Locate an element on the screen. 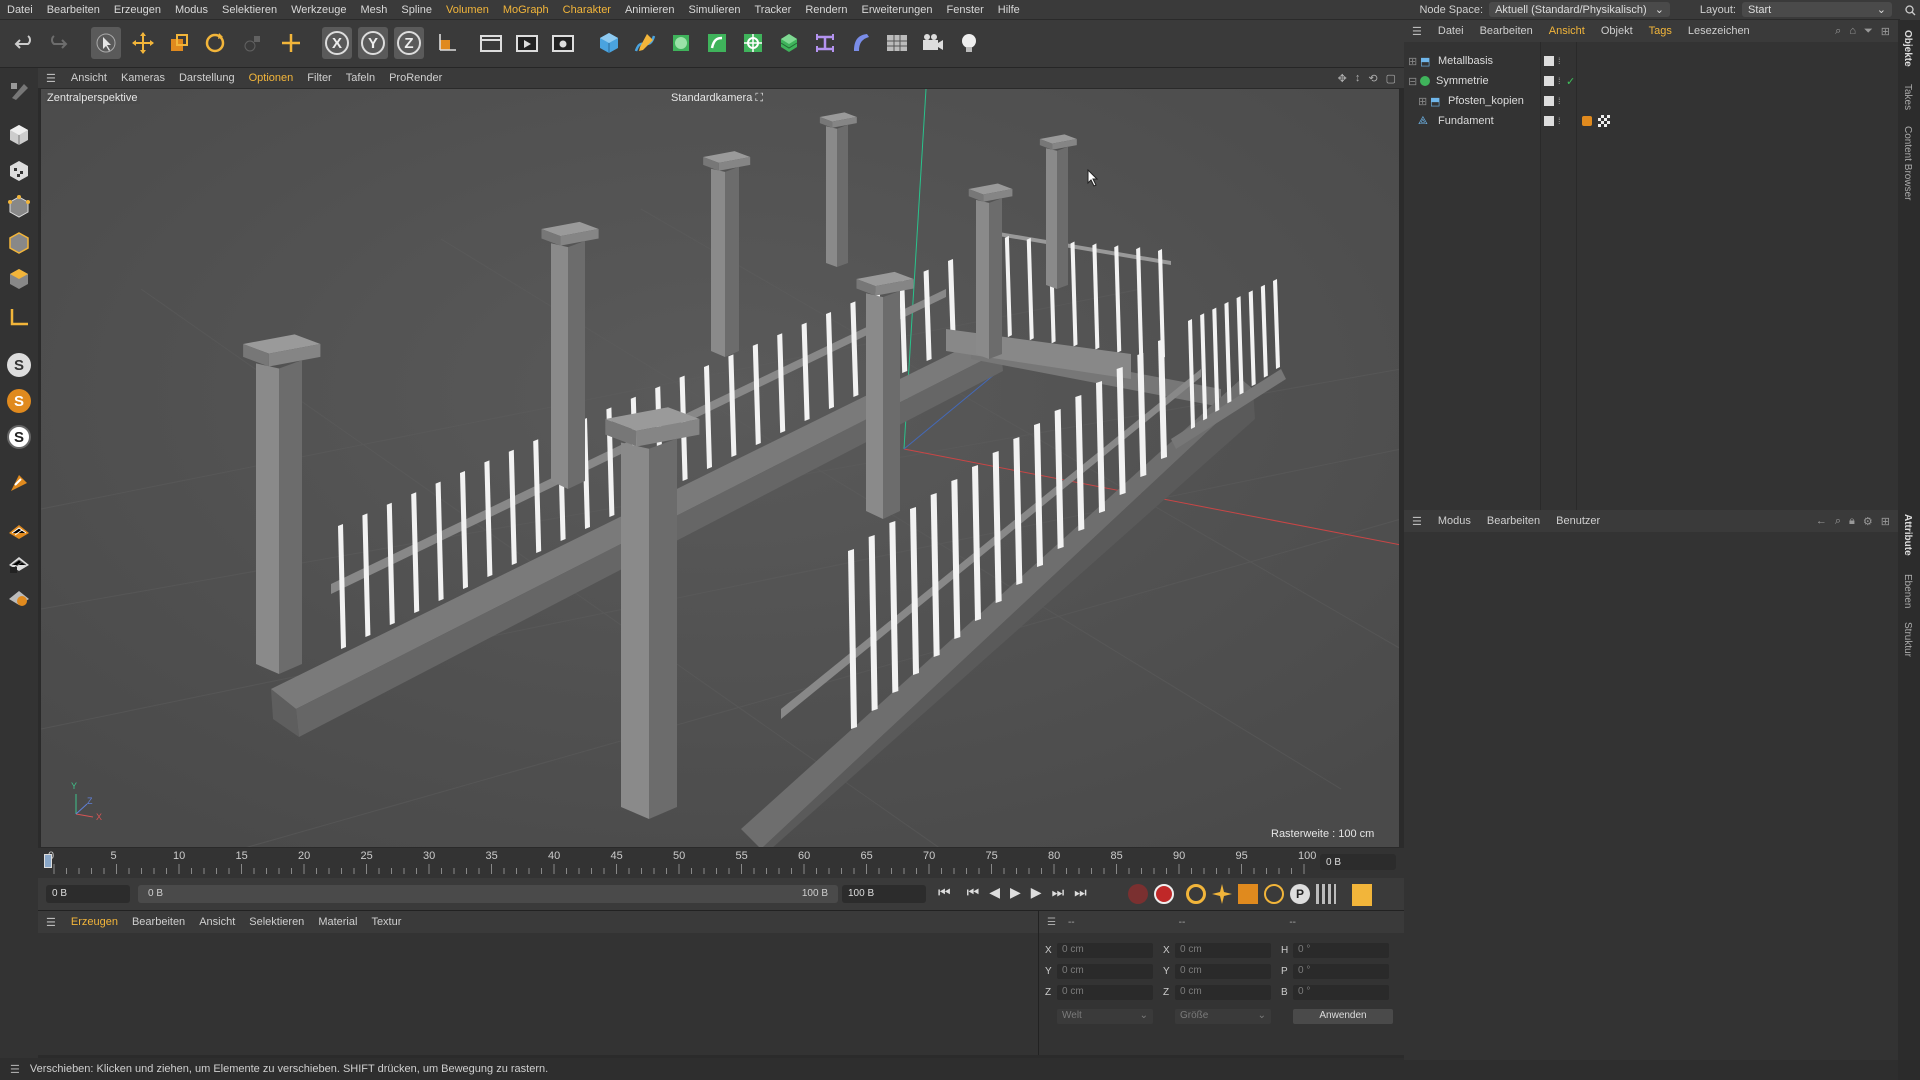 The image size is (1920, 1080). menu-fenster: Fenster is located at coordinates (964, 10).